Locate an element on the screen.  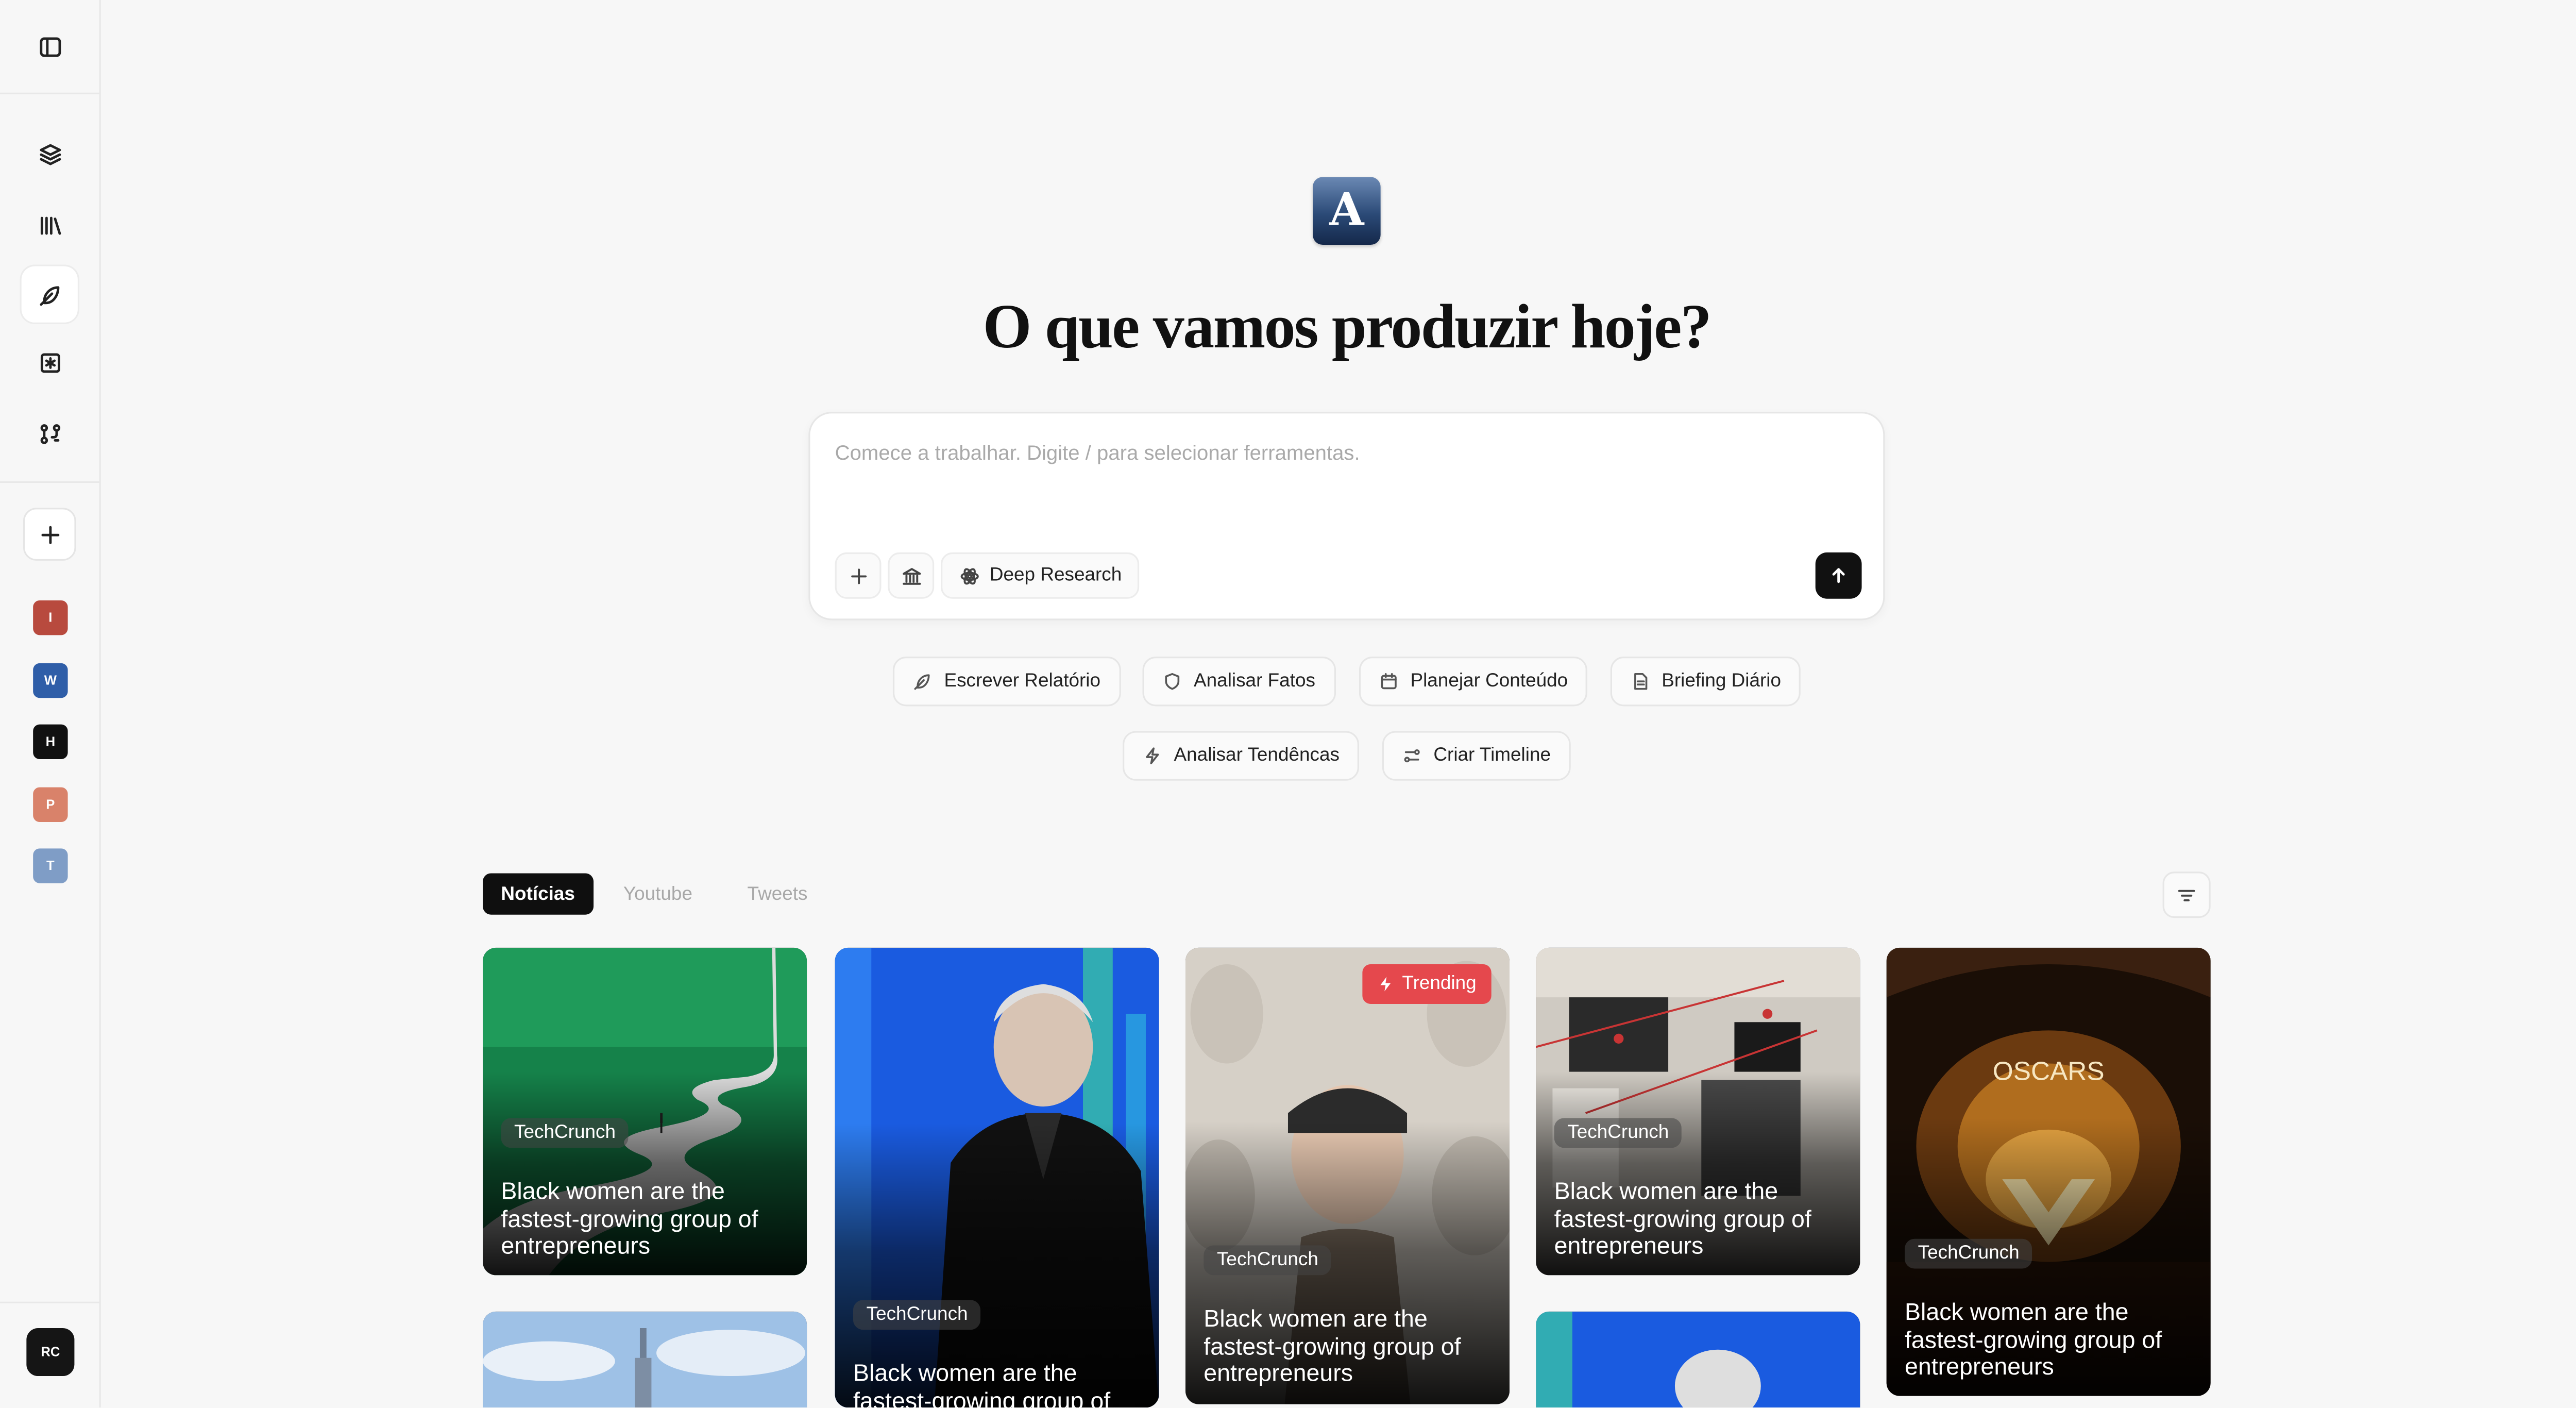
workspace-letter: I is located at coordinates (51, 618).